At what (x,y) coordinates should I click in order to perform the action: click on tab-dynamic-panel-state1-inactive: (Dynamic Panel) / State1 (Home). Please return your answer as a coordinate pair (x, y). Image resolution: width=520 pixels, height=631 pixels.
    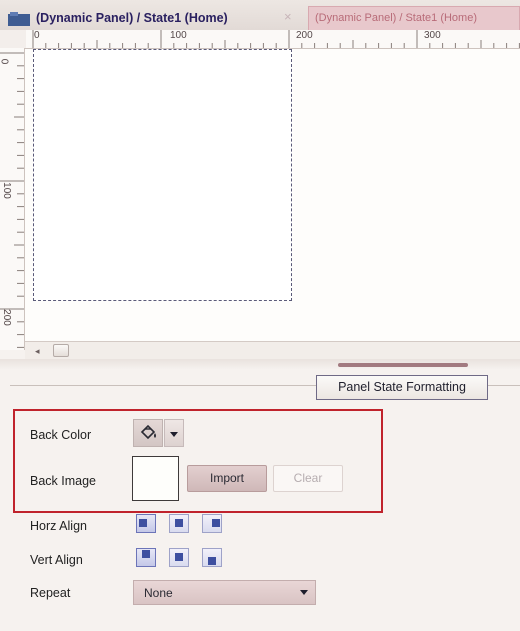
    Looking at the image, I should click on (414, 18).